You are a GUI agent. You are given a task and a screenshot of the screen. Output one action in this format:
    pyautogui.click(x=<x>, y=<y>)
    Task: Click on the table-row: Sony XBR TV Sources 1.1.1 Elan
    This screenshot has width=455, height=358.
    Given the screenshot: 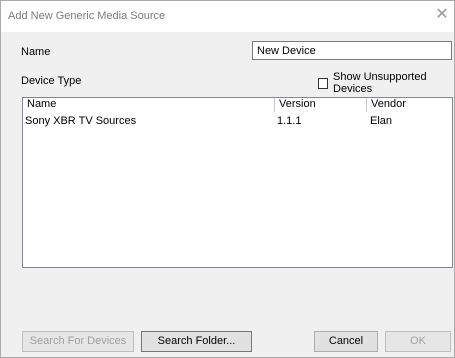 What is the action you would take?
    pyautogui.click(x=237, y=121)
    